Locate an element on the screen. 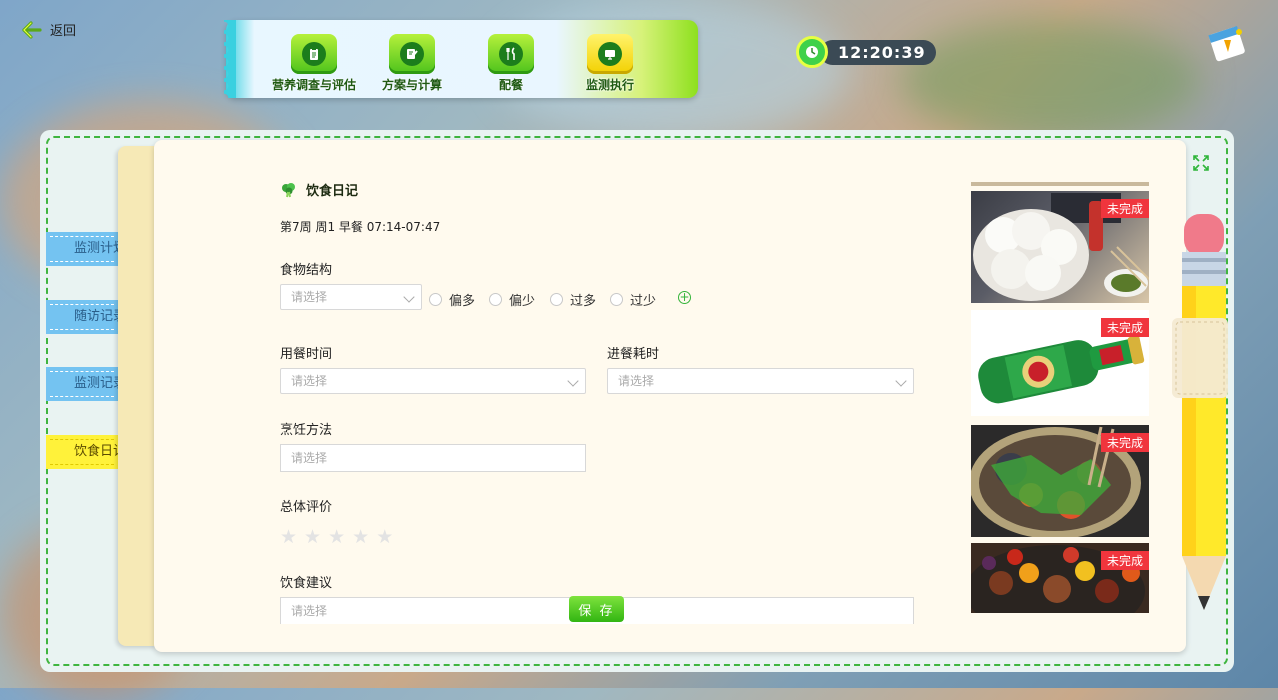  food-structure-label: 食物结构 is located at coordinates (306, 270).